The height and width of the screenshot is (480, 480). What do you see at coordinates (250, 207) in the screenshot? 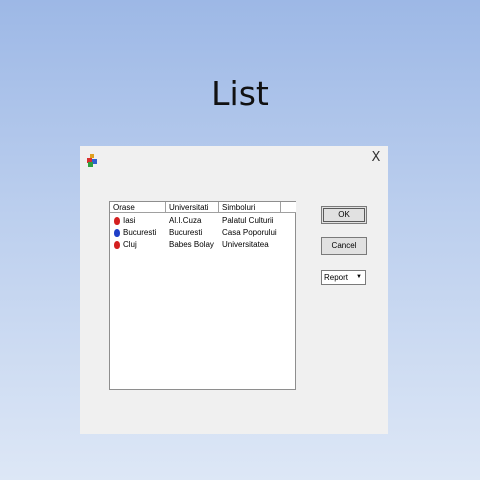
I see `column-header-simboluri: Simboluri` at bounding box center [250, 207].